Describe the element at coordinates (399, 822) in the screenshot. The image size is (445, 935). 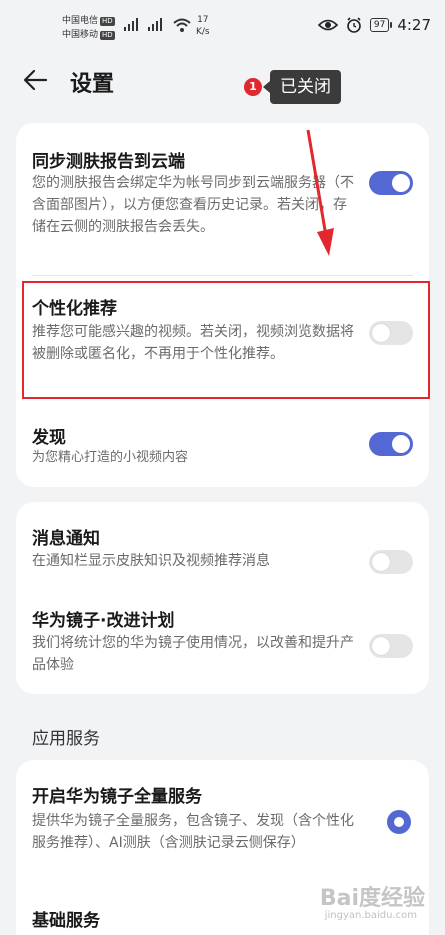
I see `full-service-radio` at that location.